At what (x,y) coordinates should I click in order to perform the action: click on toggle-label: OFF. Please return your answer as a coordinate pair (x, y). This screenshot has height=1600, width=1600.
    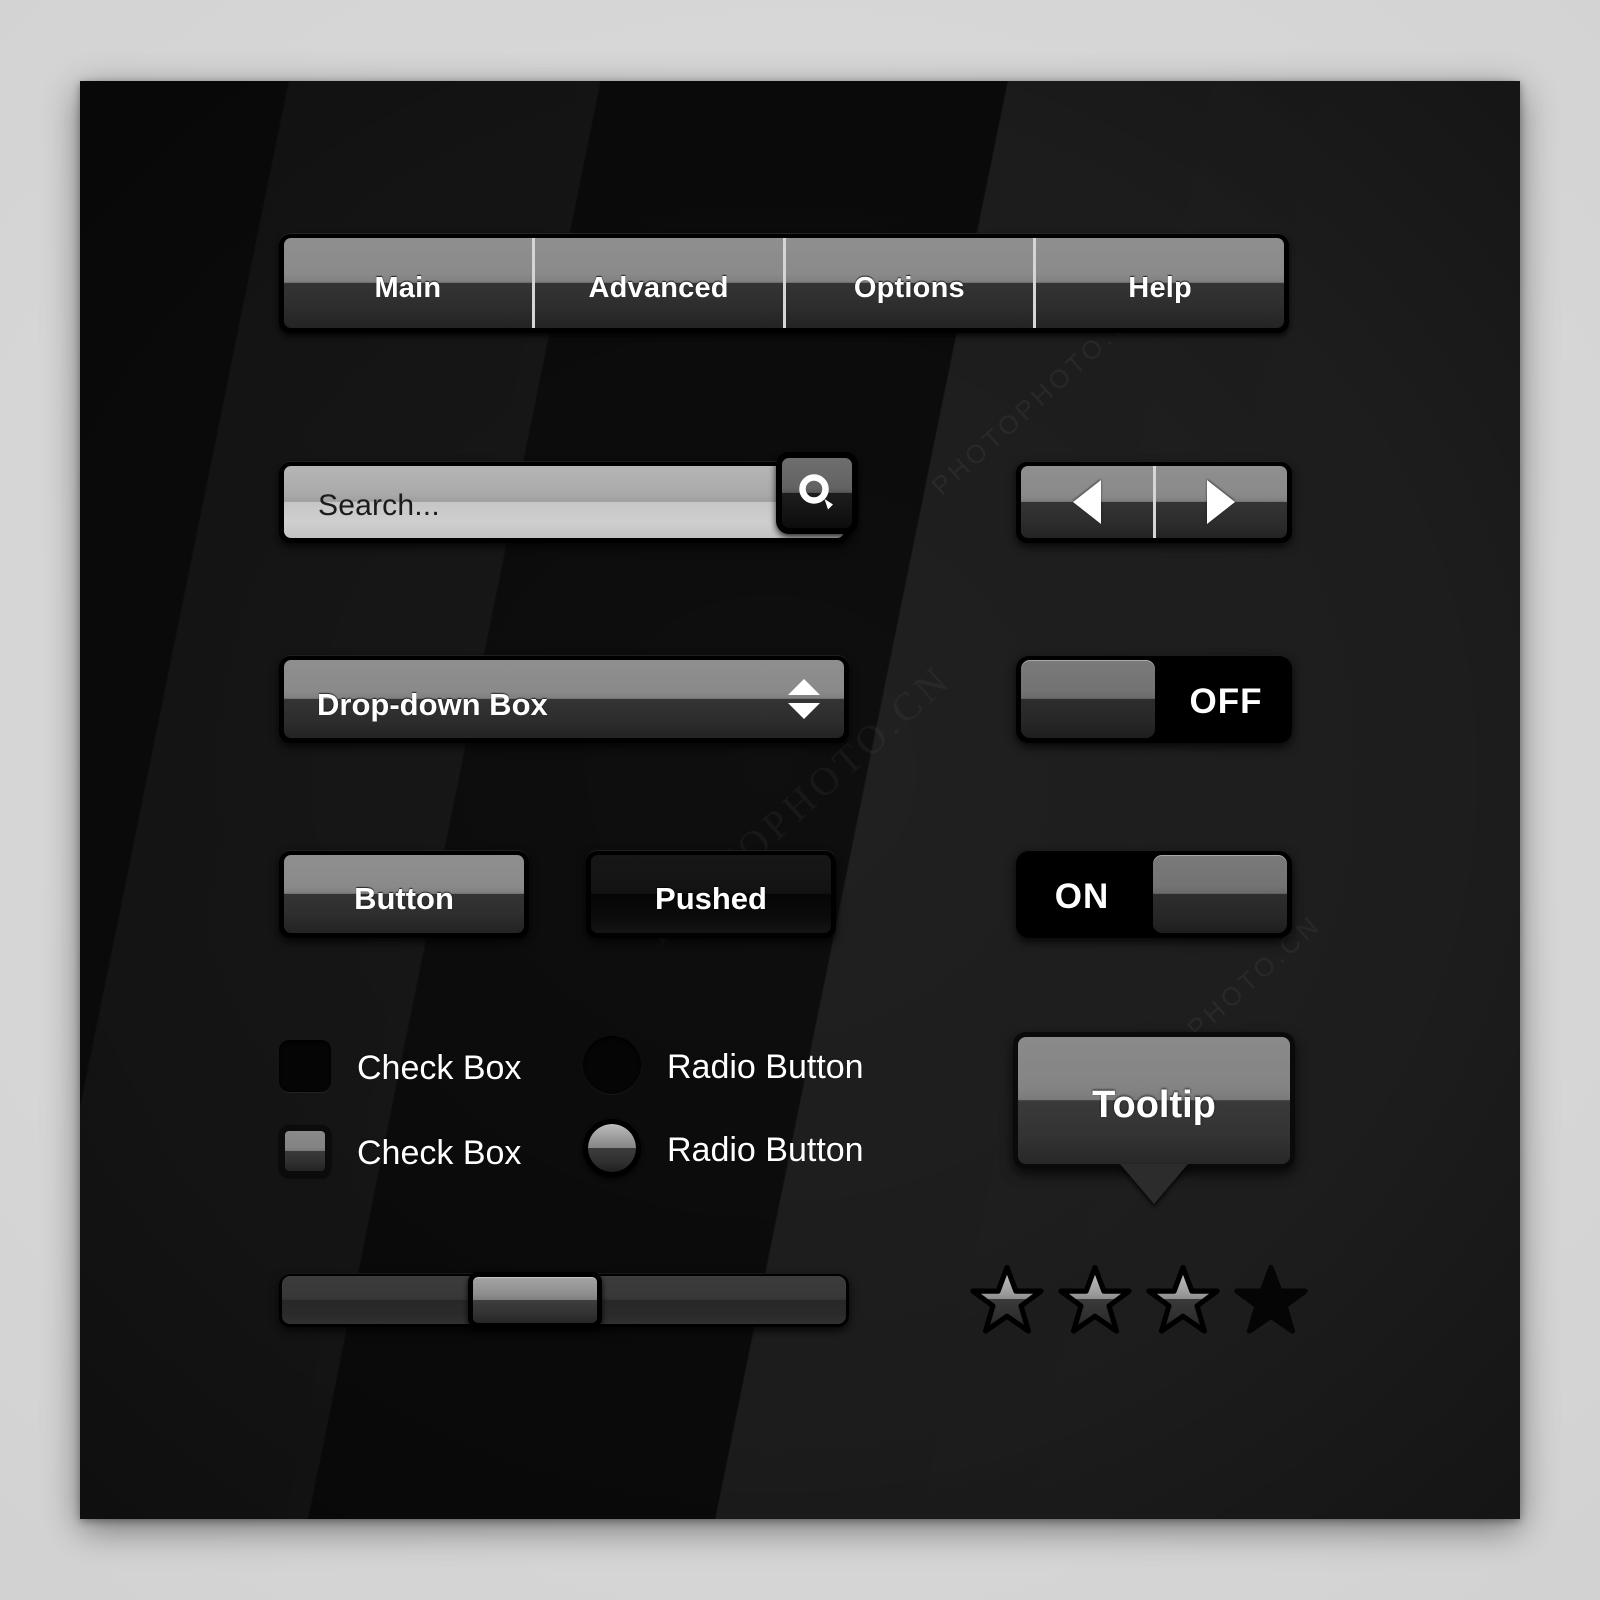
    Looking at the image, I should click on (1226, 701).